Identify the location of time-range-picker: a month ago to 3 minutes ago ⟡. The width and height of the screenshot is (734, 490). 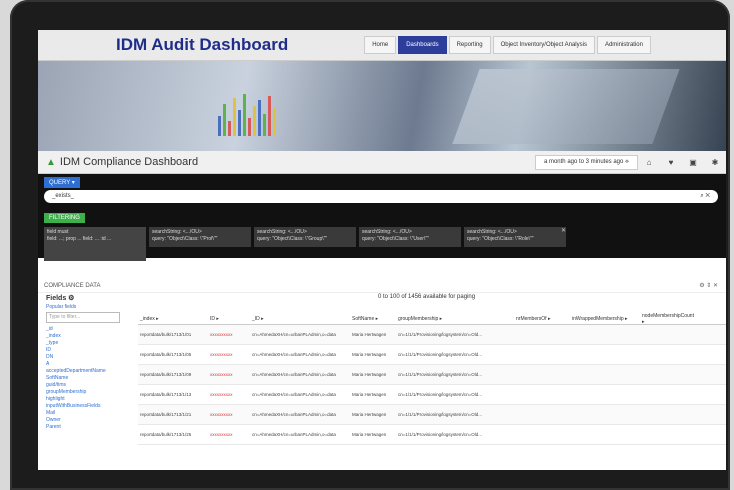
(586, 162).